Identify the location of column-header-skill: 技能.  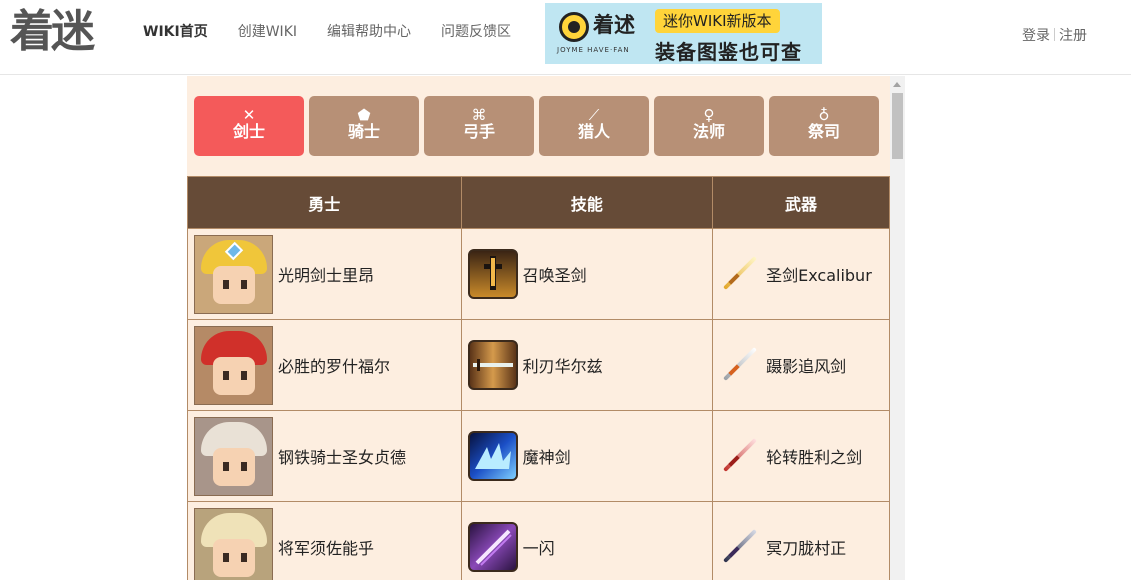
(587, 202).